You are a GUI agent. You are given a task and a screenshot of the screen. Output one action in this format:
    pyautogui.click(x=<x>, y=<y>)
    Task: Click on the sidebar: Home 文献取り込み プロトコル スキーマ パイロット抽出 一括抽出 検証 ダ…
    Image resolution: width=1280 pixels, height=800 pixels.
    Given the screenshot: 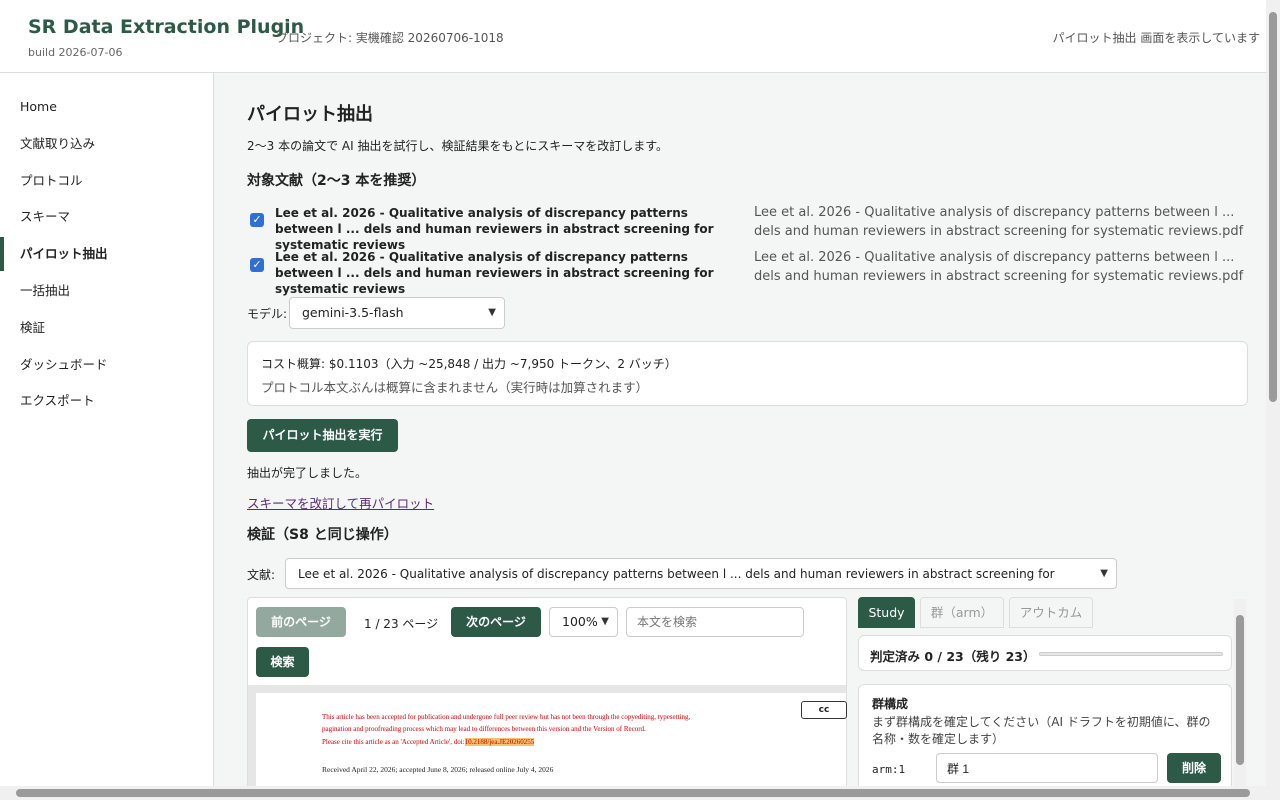 What is the action you would take?
    pyautogui.click(x=107, y=429)
    